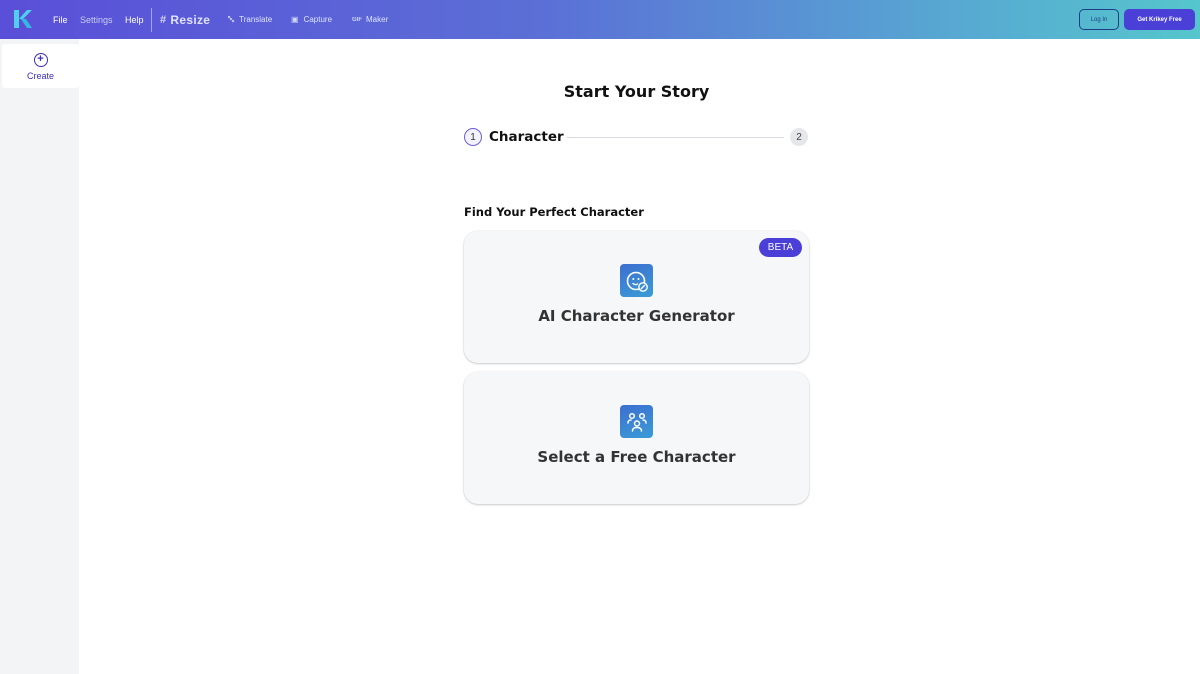 Image resolution: width=1200 pixels, height=674 pixels. What do you see at coordinates (231, 19) in the screenshot?
I see `translate-icon: 🔤︎` at bounding box center [231, 19].